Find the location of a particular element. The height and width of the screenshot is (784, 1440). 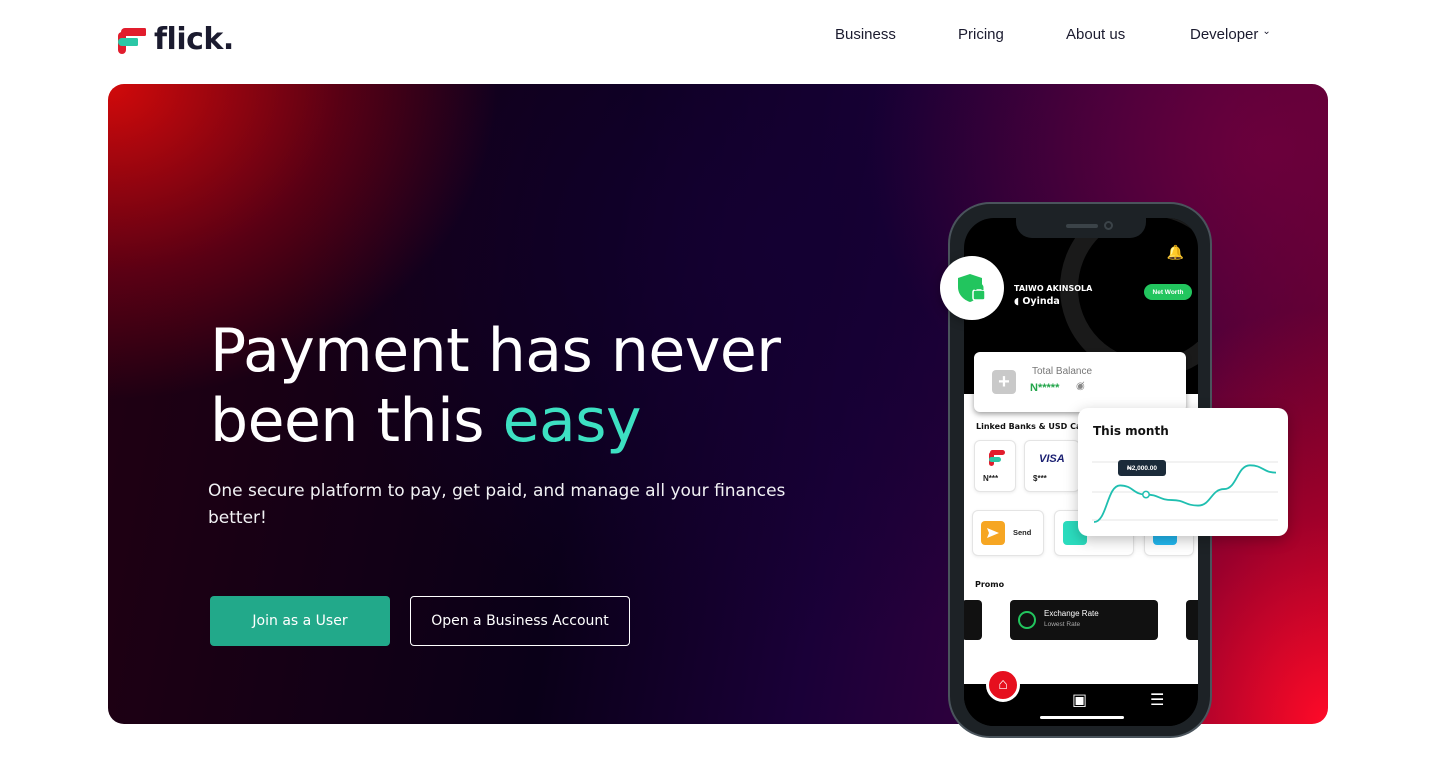

shield-lock-icon is located at coordinates (972, 288).